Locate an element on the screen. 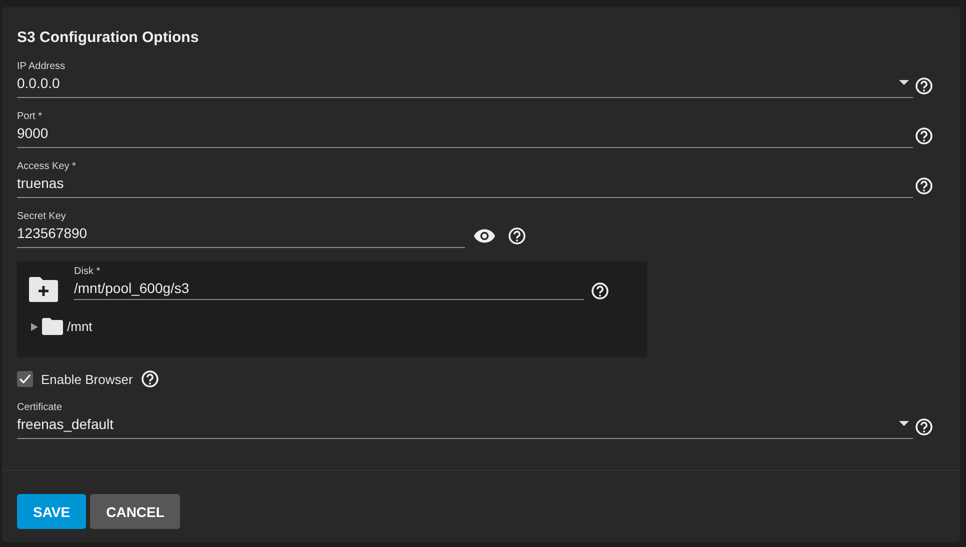 The image size is (966, 547). input-field: Port * 9000 is located at coordinates (465, 129).